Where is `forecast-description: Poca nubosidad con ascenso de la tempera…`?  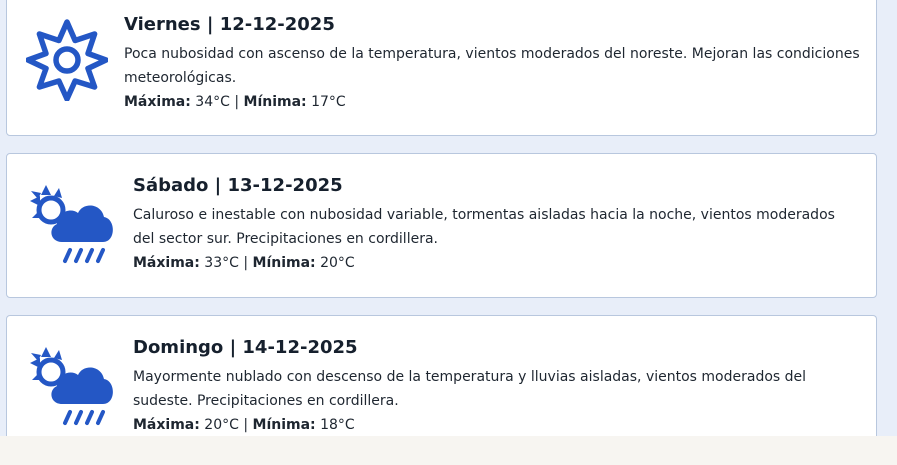 forecast-description: Poca nubosidad con ascenso de la tempera… is located at coordinates (492, 66).